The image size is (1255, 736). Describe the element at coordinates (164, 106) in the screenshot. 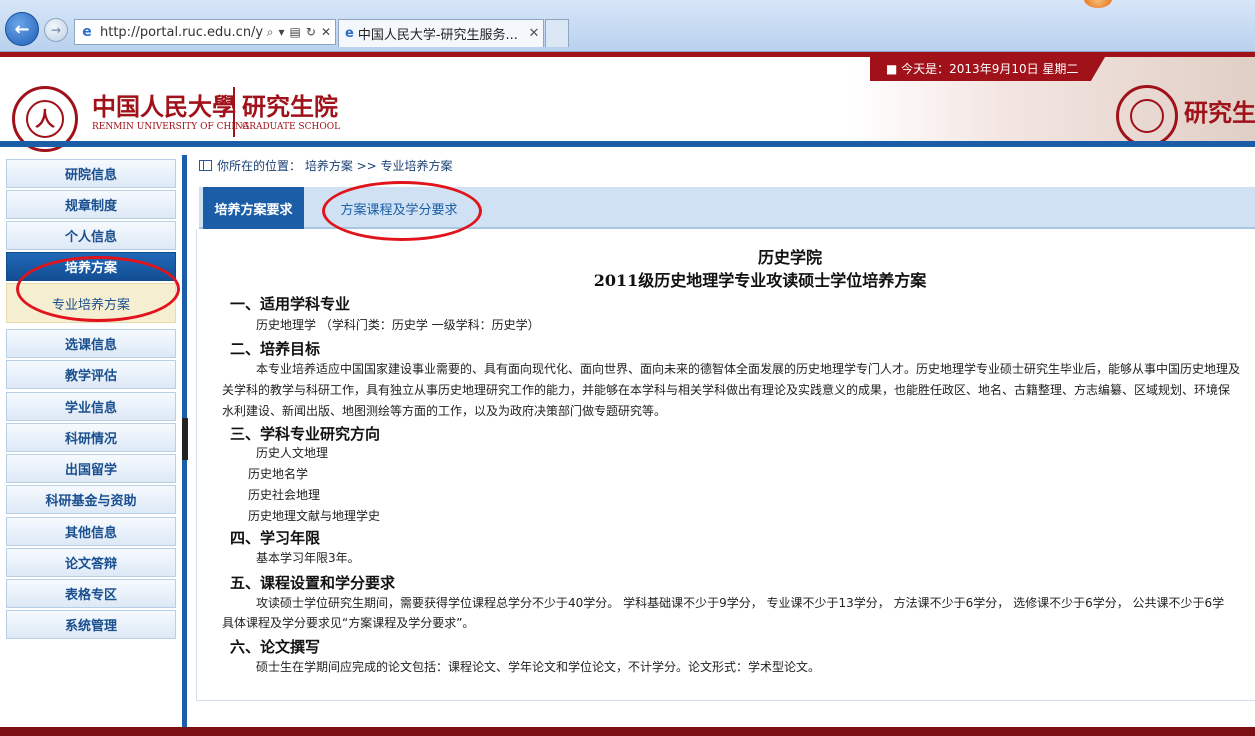

I see `logo-cn: 中国人民大學` at that location.